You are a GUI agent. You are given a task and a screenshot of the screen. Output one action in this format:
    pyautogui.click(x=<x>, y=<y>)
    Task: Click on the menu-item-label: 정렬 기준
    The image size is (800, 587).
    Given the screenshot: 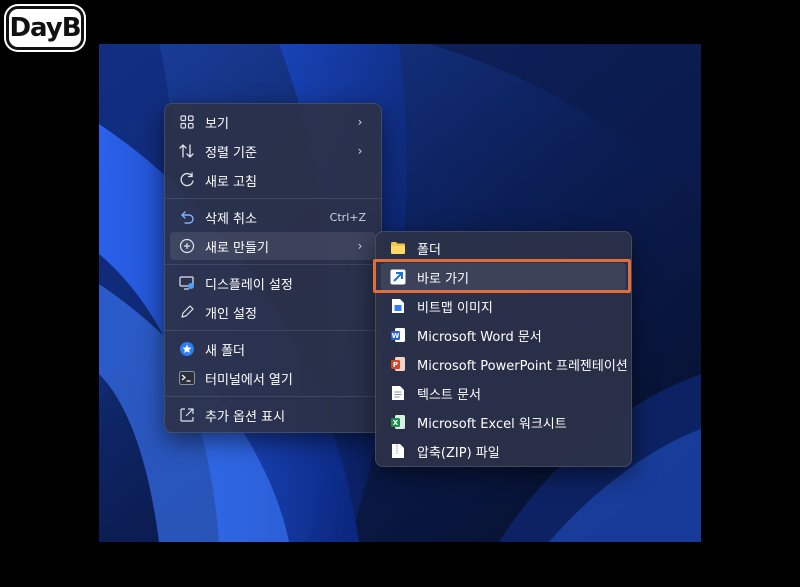 What is the action you would take?
    pyautogui.click(x=231, y=153)
    